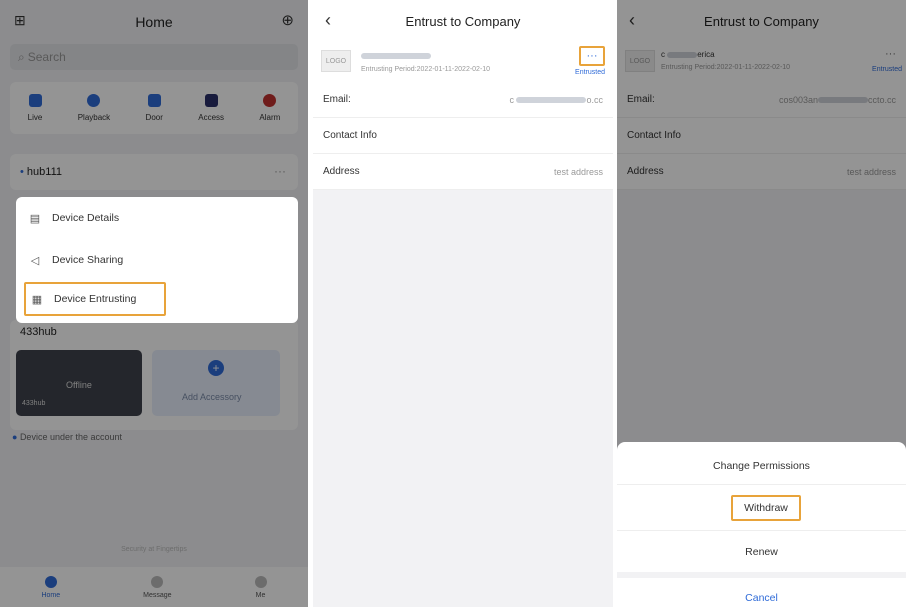  I want to click on back-icon: ‹, so click(328, 20).